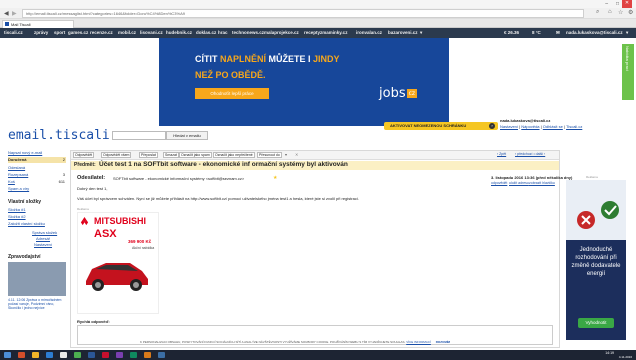 The image size is (636, 360). What do you see at coordinates (553, 126) in the screenshot?
I see `logout-link: Odhlásit se` at bounding box center [553, 126].